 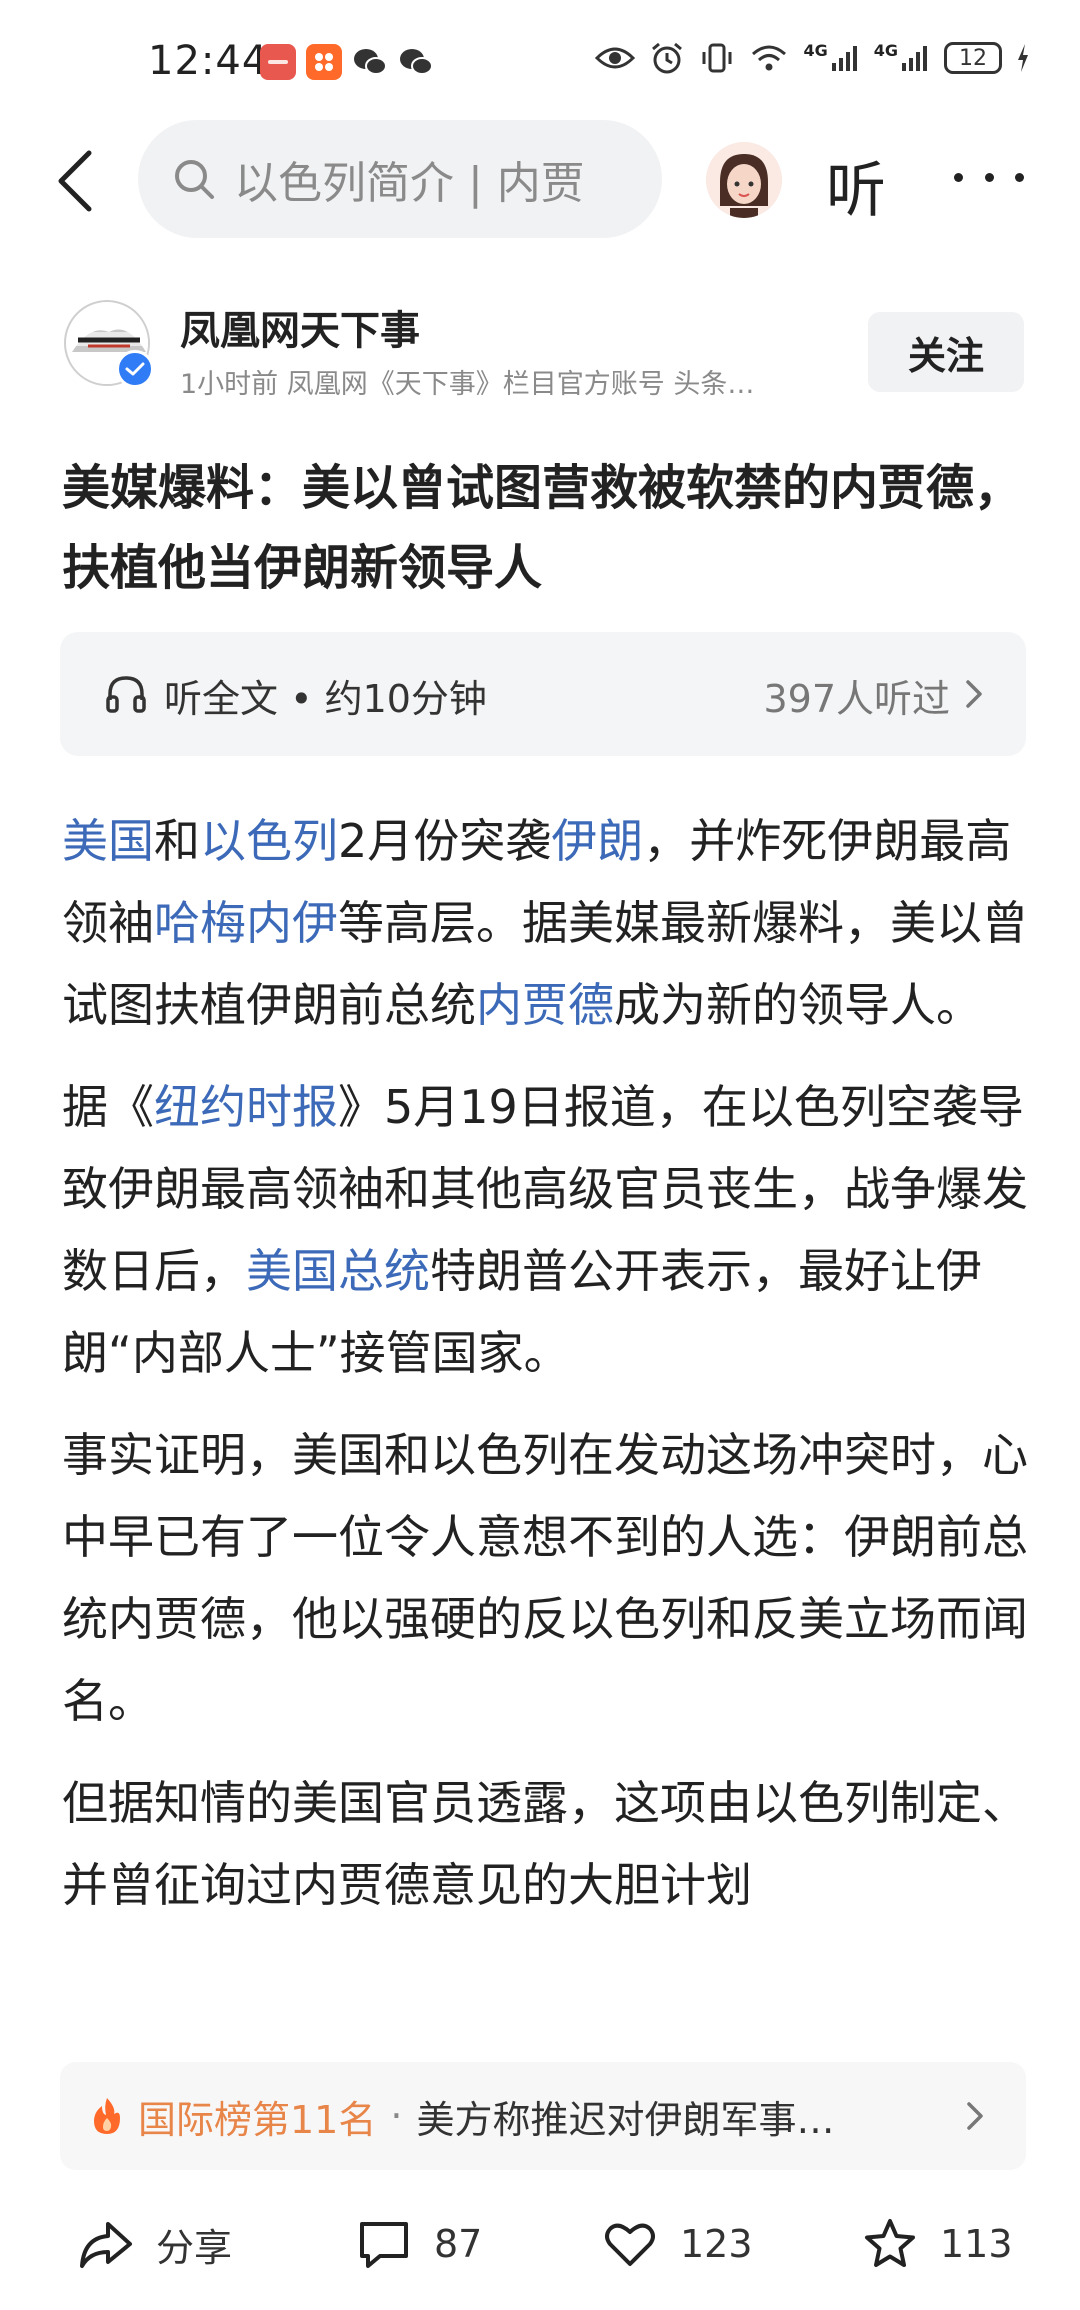 What do you see at coordinates (597, 841) in the screenshot?
I see `article-keyword-link: 伊朗` at bounding box center [597, 841].